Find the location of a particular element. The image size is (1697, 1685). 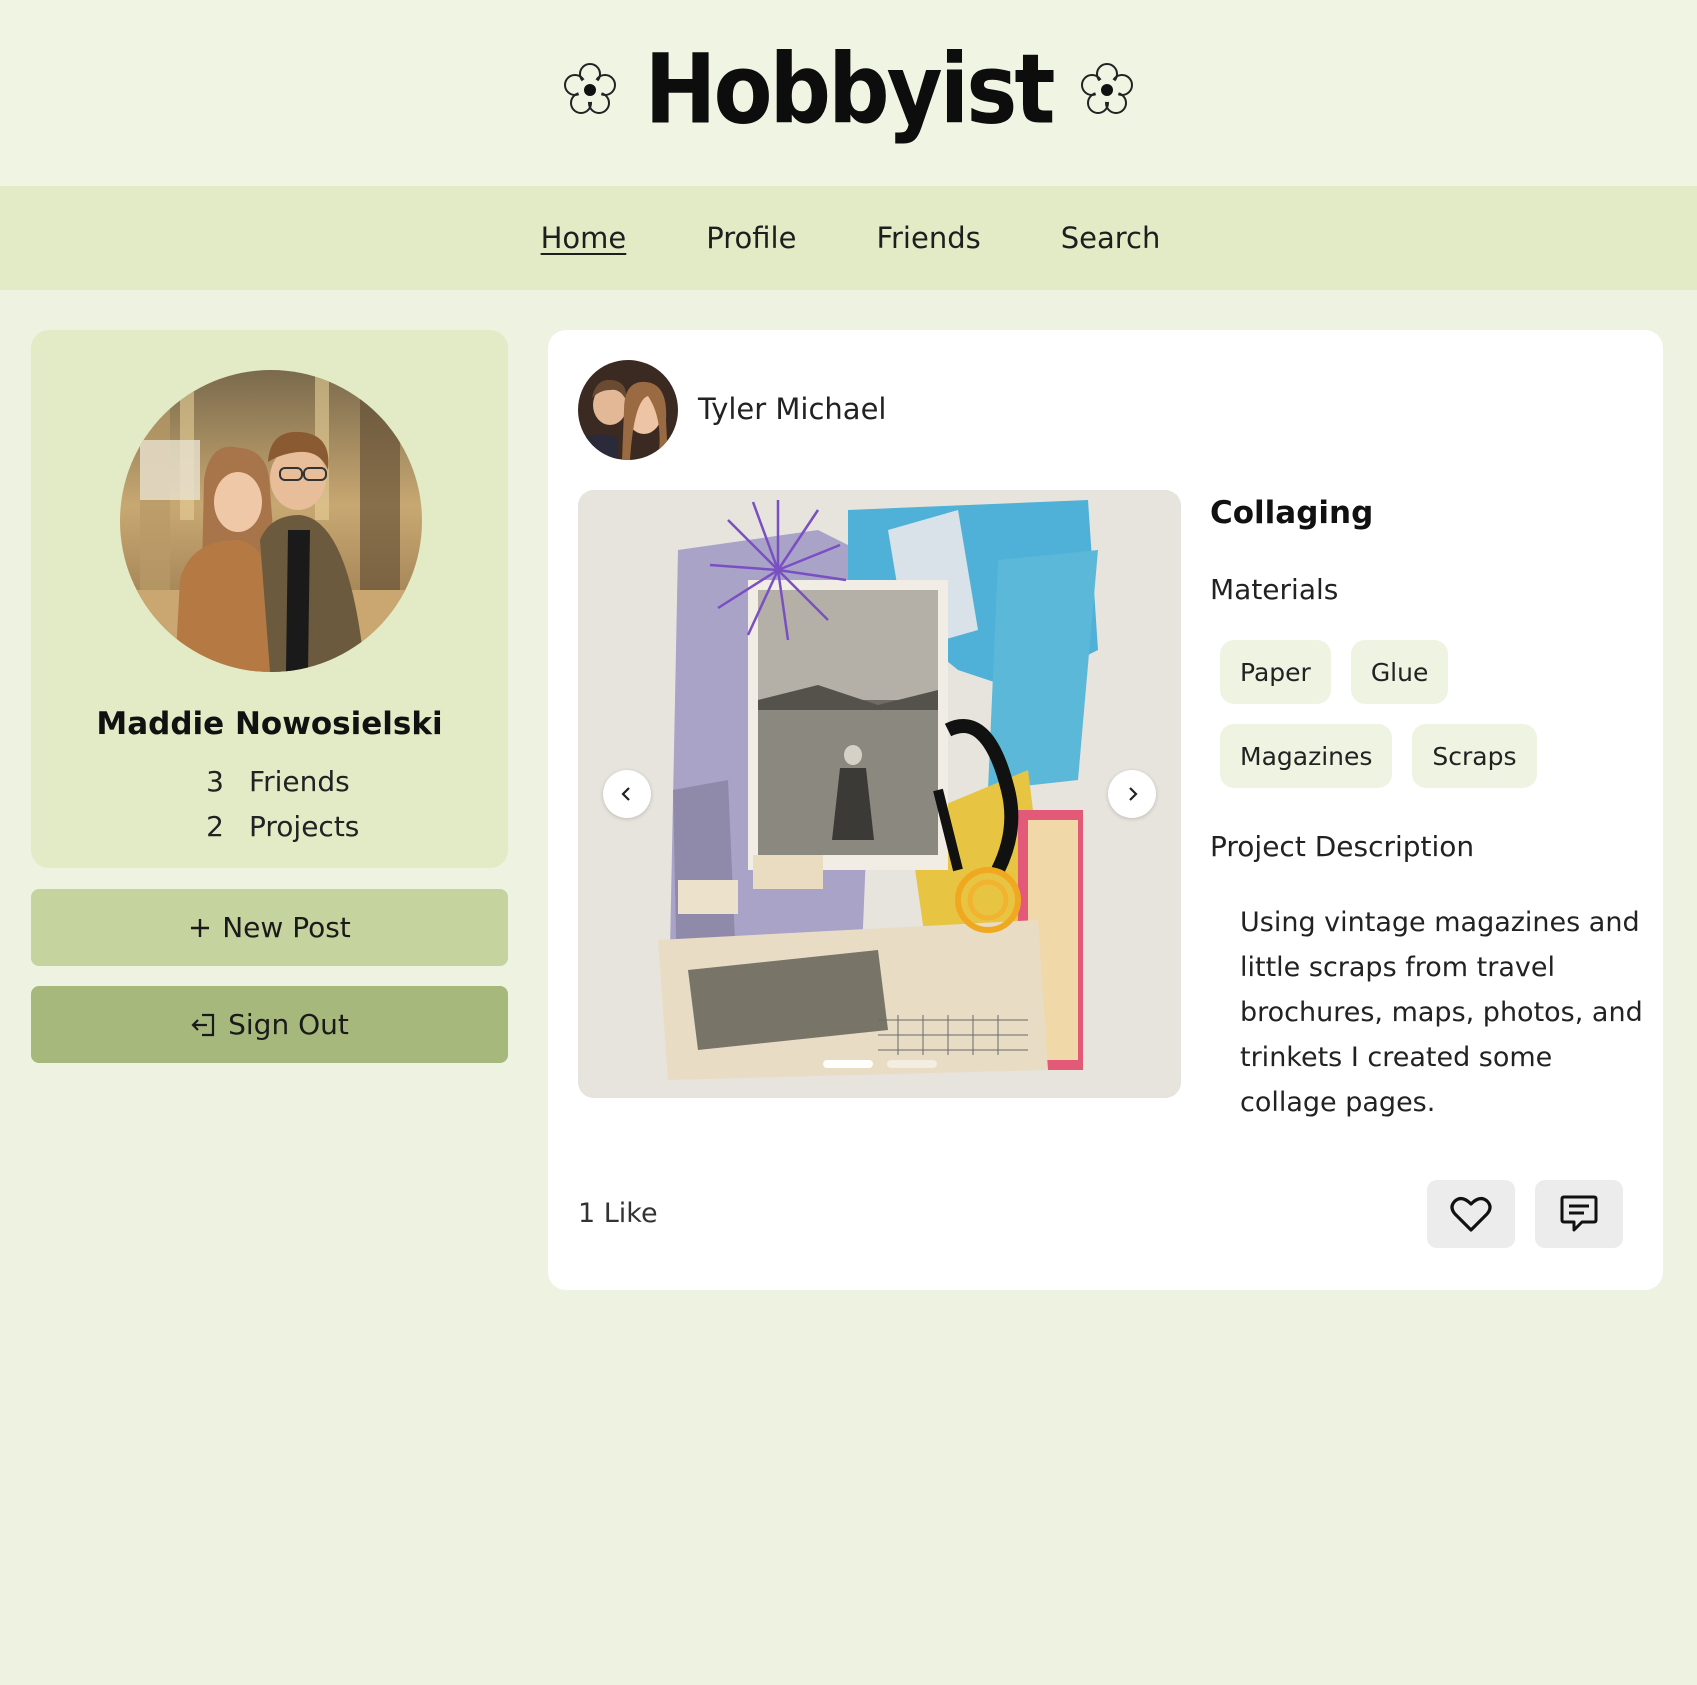

profile-avatar is located at coordinates (271, 521).